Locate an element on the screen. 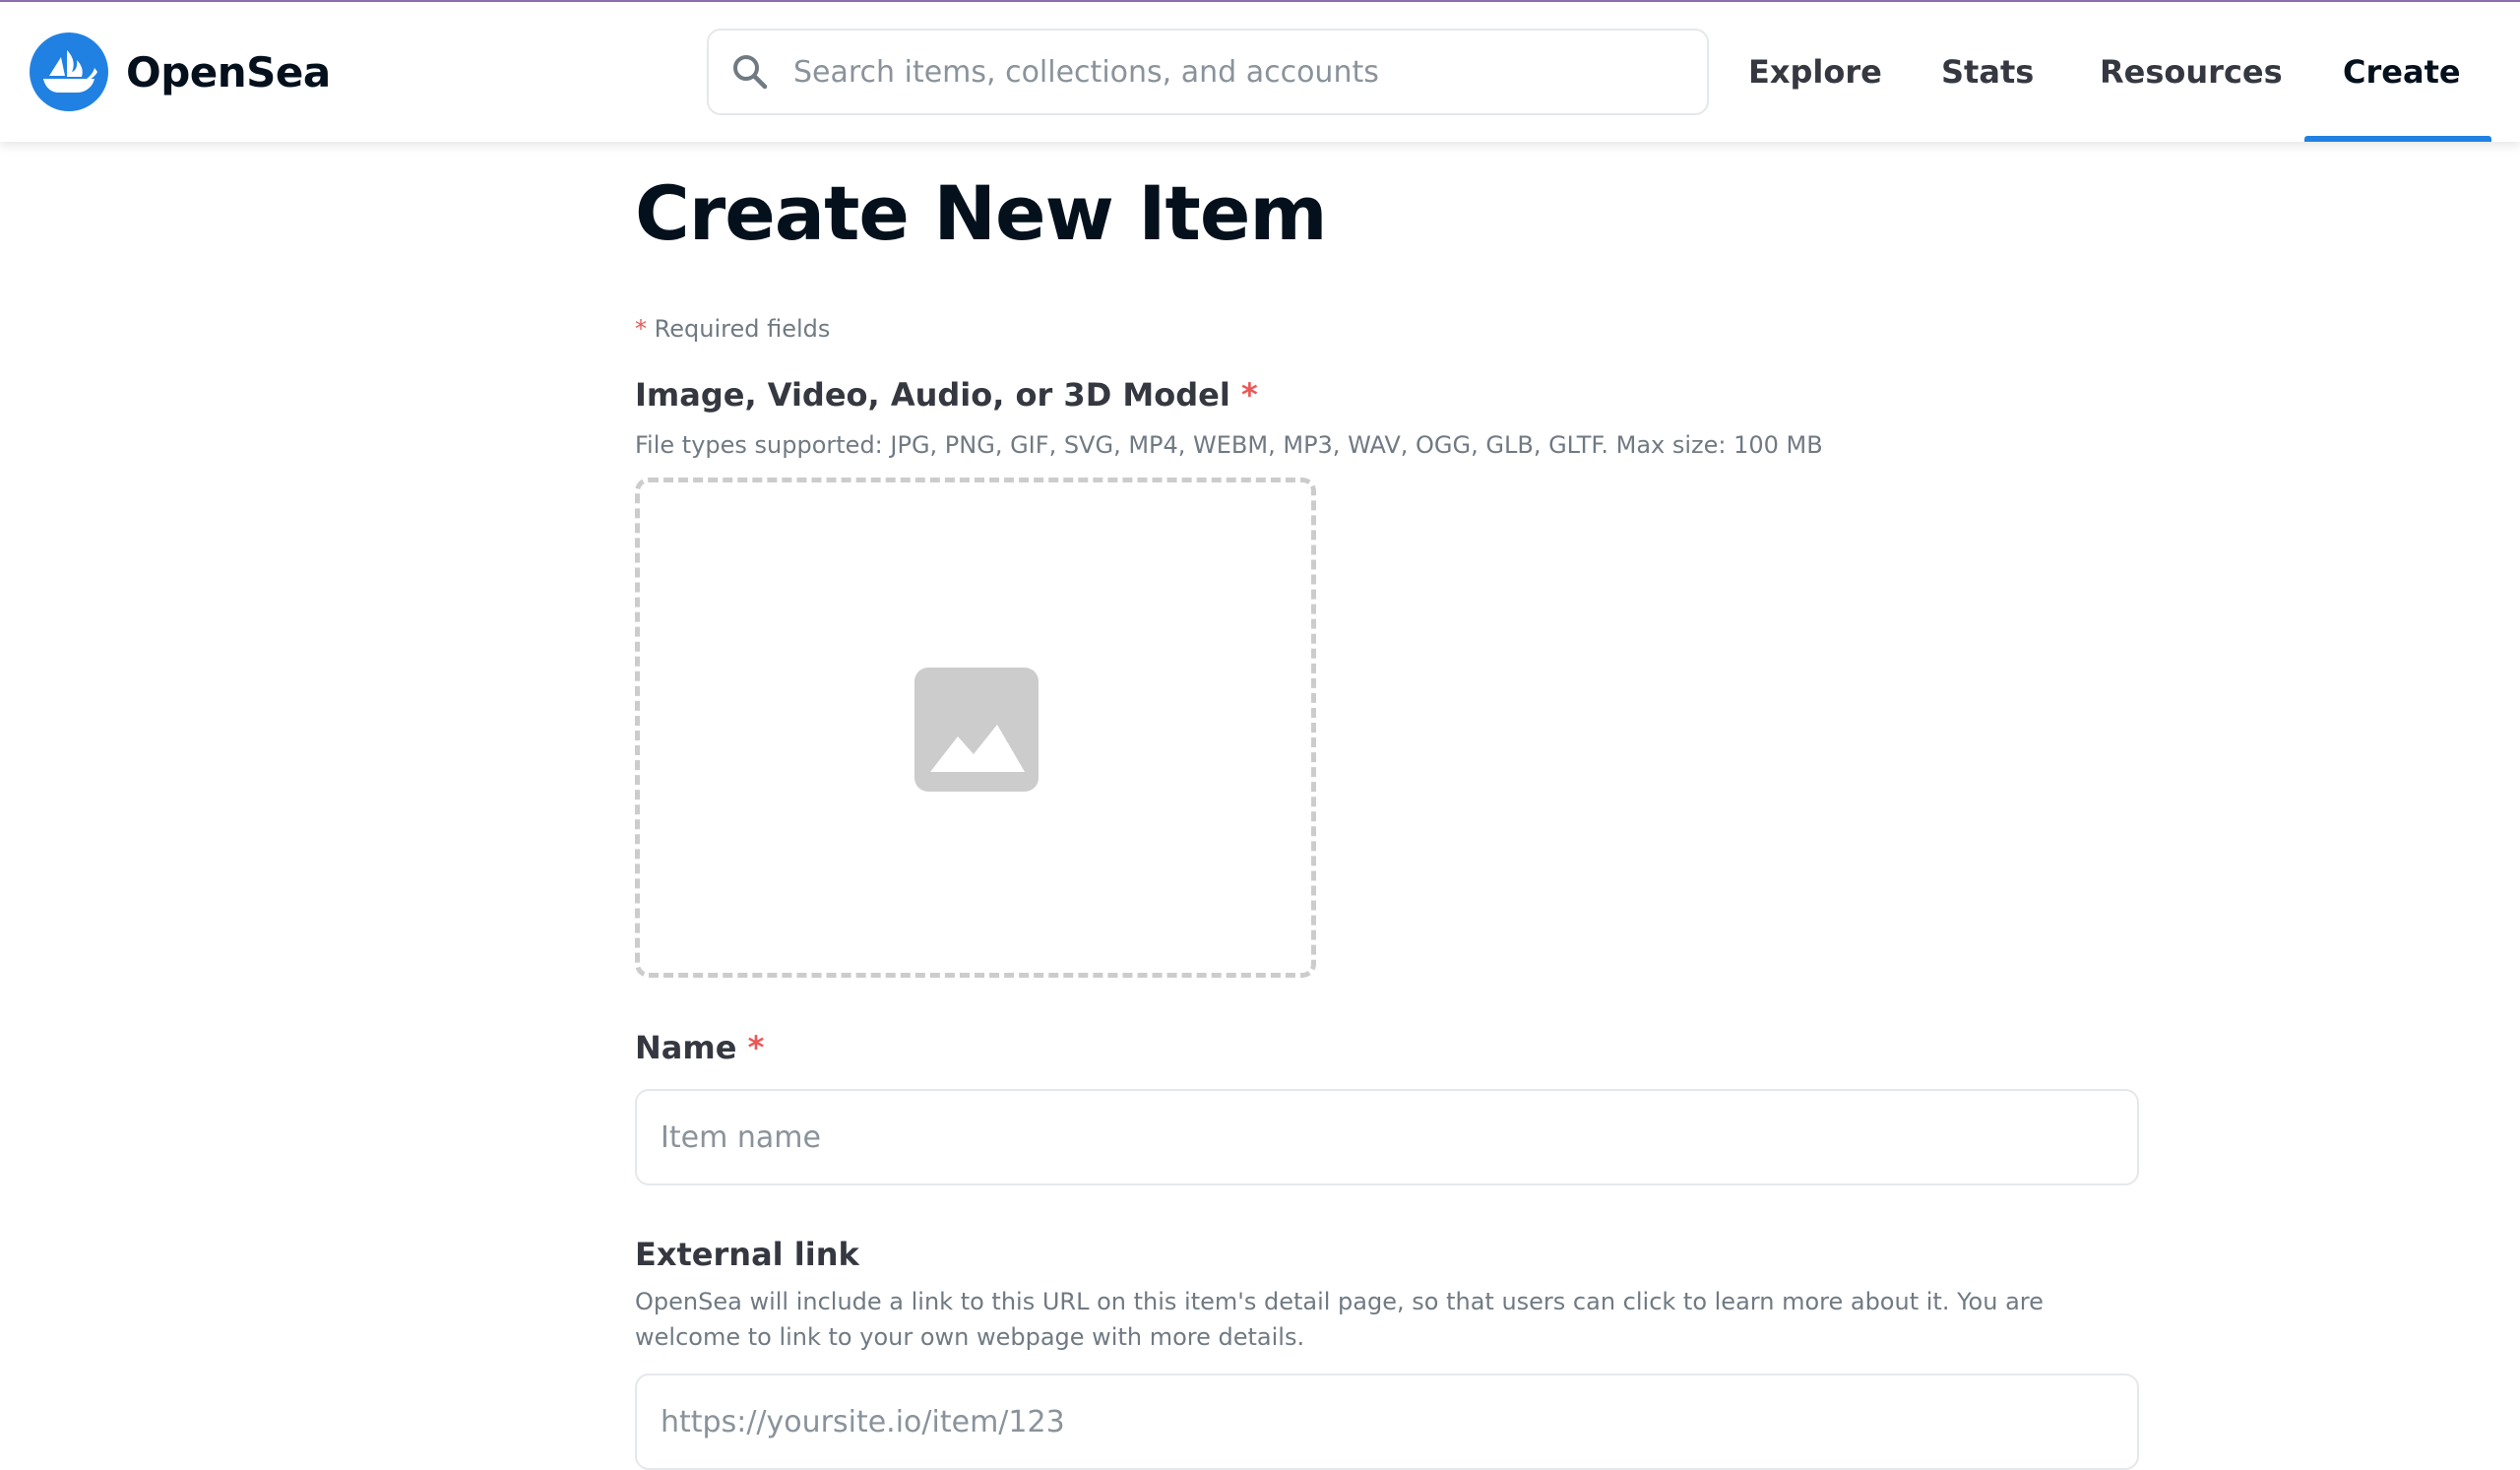 This screenshot has width=2520, height=1470. external-link-input is located at coordinates (1387, 1422).